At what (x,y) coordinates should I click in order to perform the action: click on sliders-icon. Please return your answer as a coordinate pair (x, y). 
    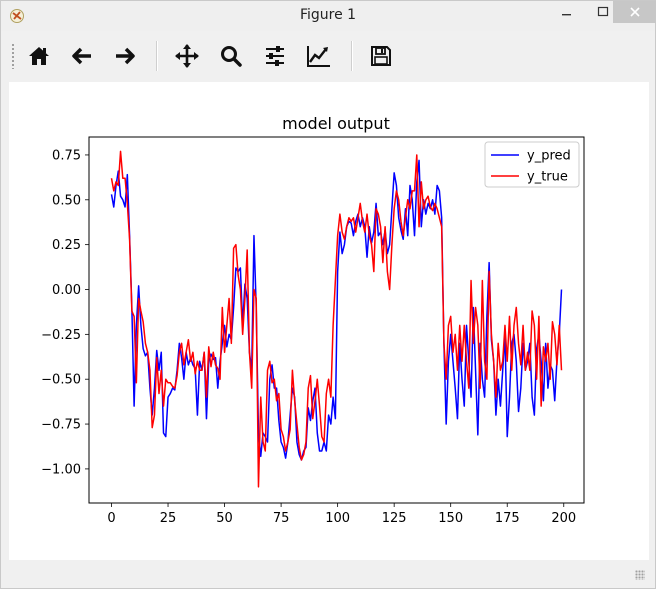
    Looking at the image, I should click on (275, 56).